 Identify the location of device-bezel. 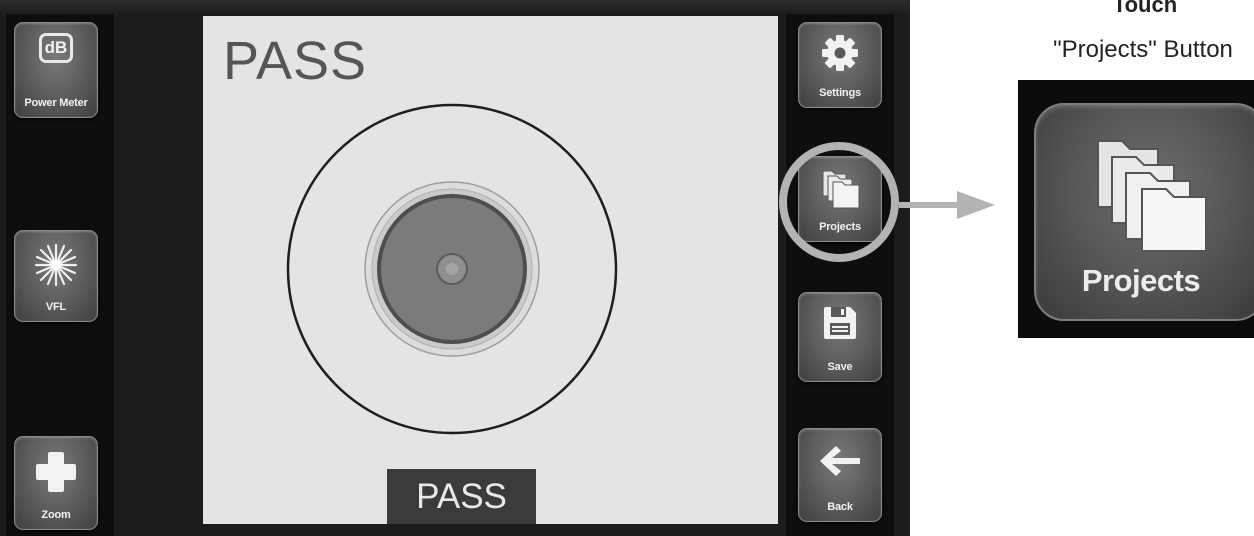
(455, 7).